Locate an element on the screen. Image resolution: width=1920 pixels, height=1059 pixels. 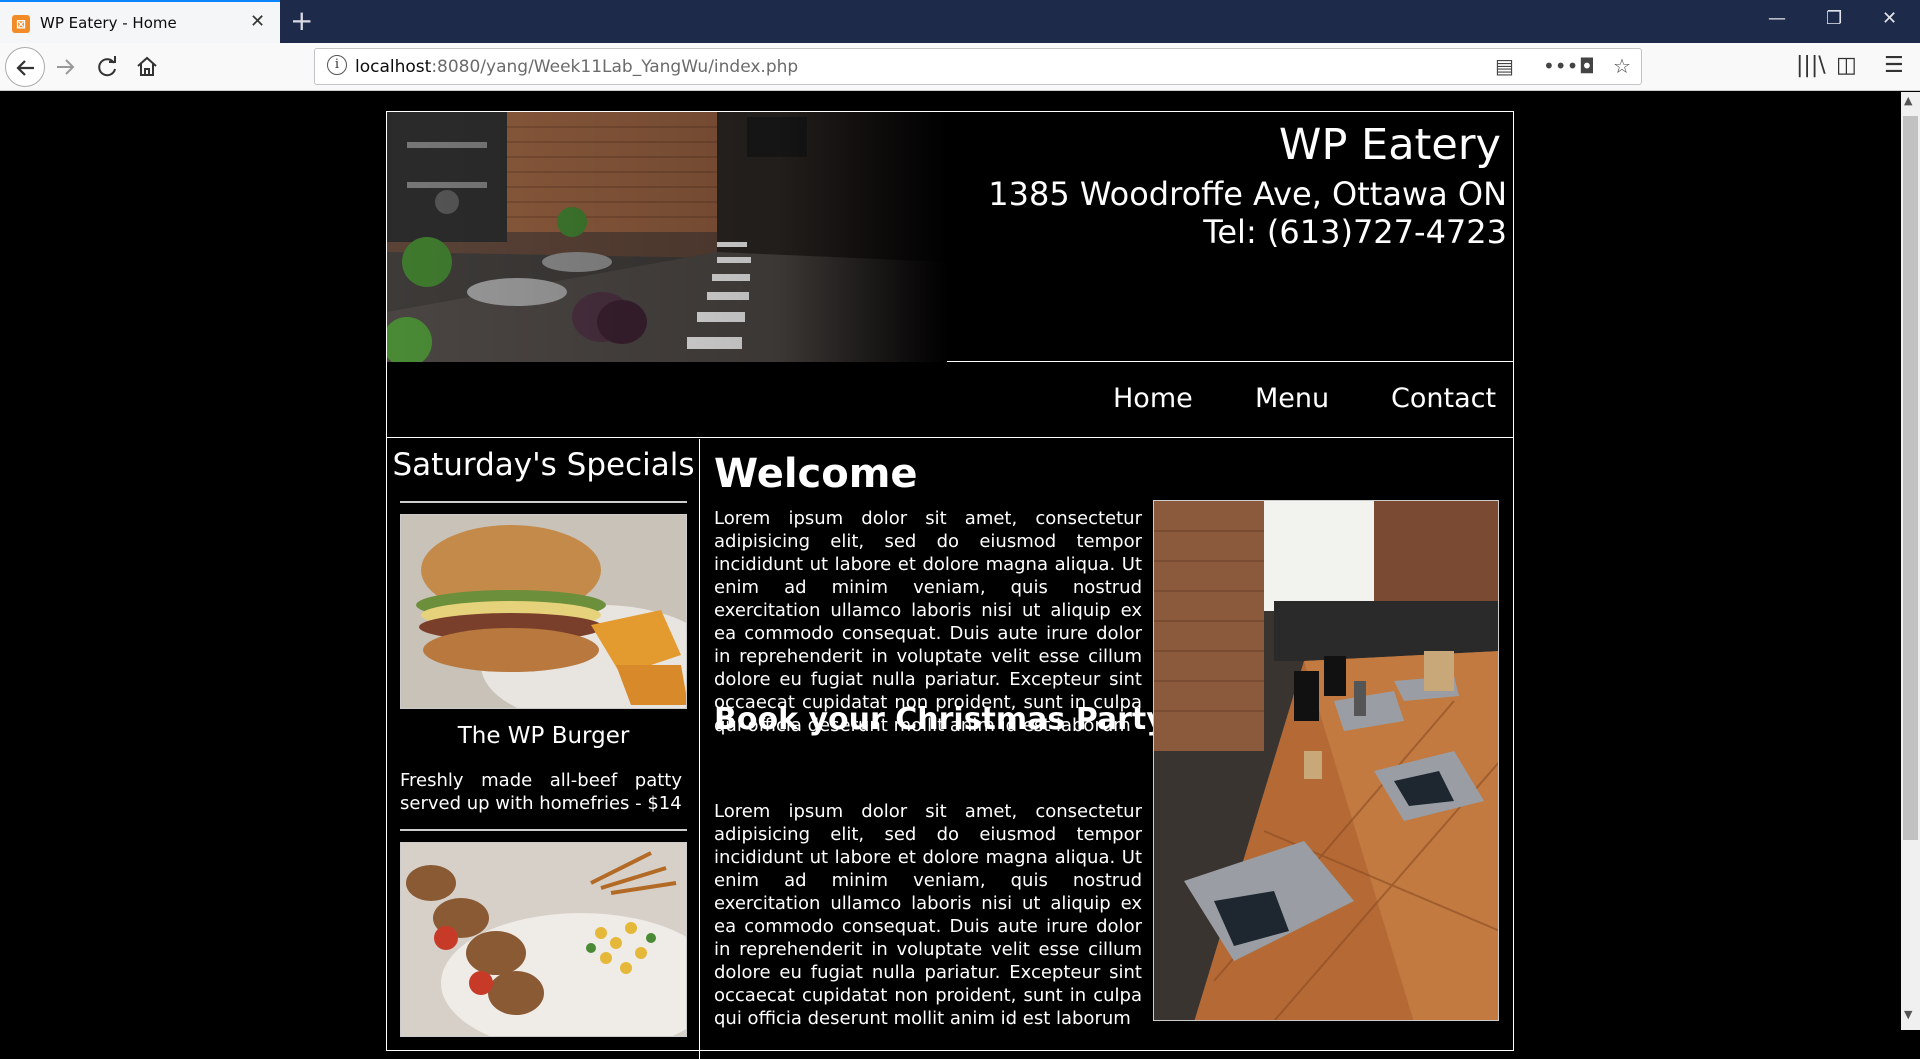
xampp-favicon-icon: ⊠ is located at coordinates (21, 24).